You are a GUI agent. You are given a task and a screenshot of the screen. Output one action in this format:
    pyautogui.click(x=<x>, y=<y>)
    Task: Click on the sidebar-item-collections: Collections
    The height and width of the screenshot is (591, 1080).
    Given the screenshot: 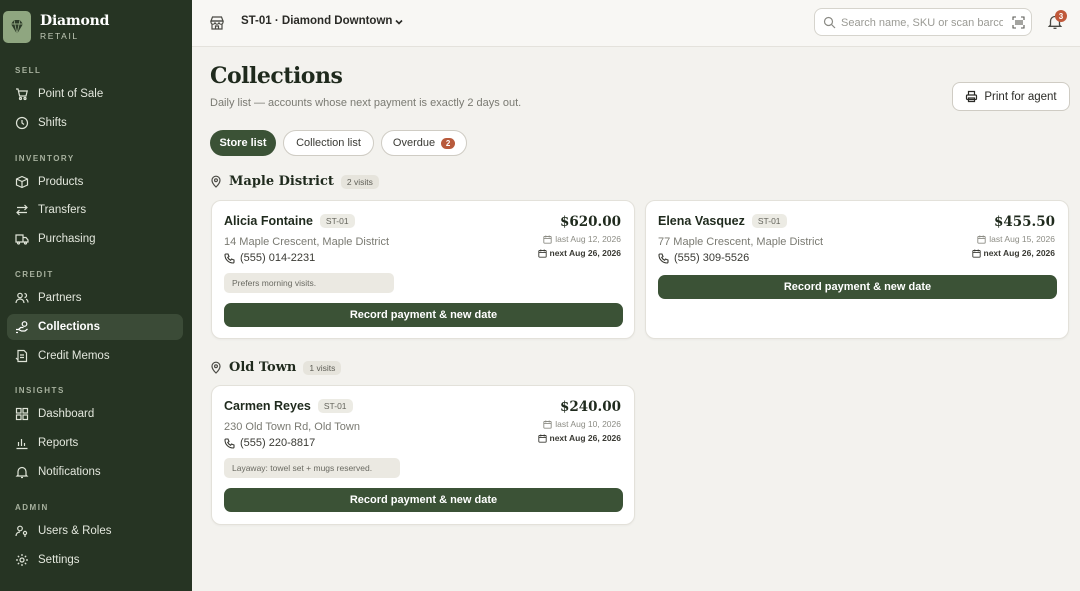 What is the action you would take?
    pyautogui.click(x=95, y=327)
    